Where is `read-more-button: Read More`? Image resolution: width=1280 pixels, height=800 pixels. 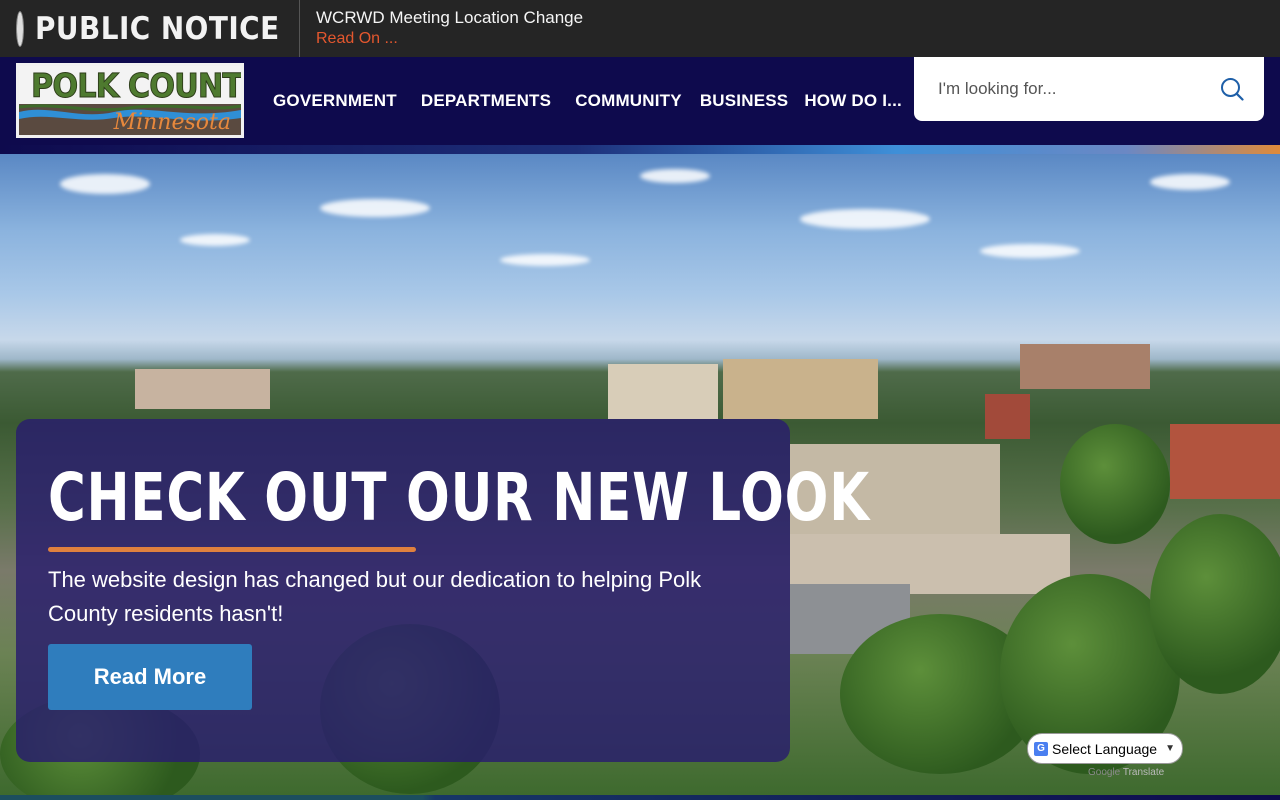
read-more-button: Read More is located at coordinates (150, 677).